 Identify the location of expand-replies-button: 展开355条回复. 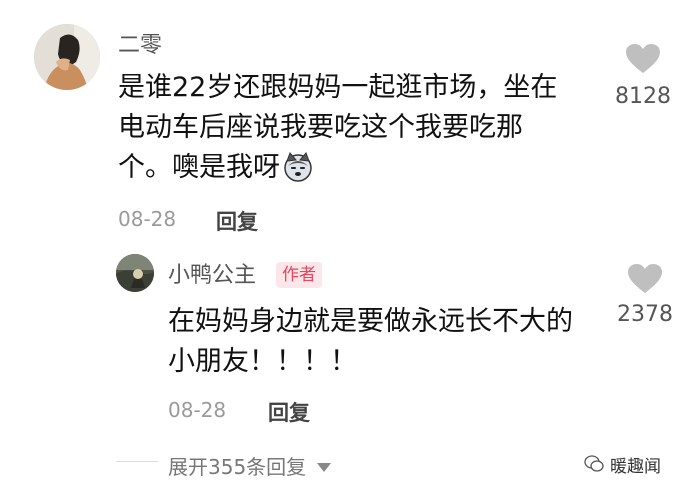
(249, 465).